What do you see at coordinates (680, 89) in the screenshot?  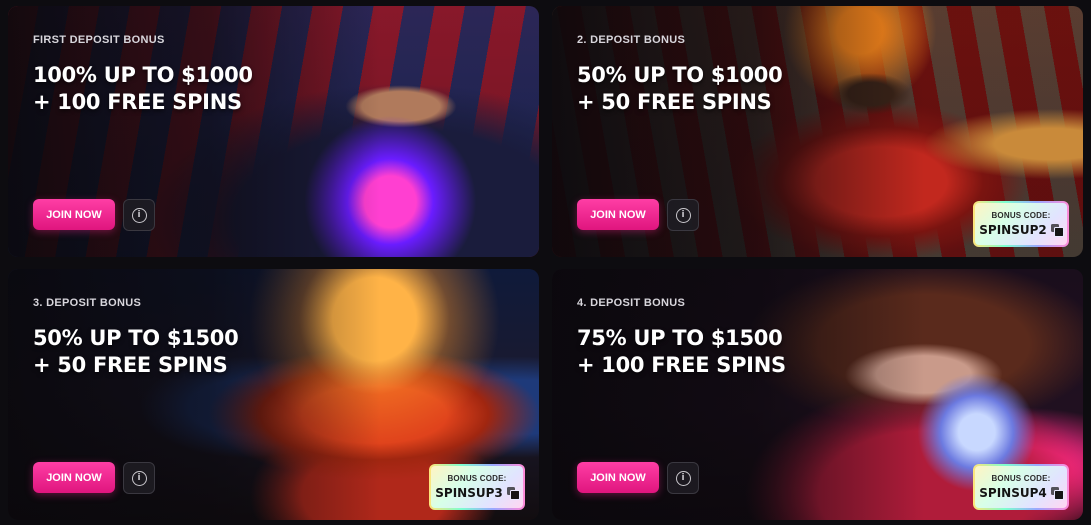 I see `bonus-headline: 50% UP TO $1000 + 50 FREE SPINS` at bounding box center [680, 89].